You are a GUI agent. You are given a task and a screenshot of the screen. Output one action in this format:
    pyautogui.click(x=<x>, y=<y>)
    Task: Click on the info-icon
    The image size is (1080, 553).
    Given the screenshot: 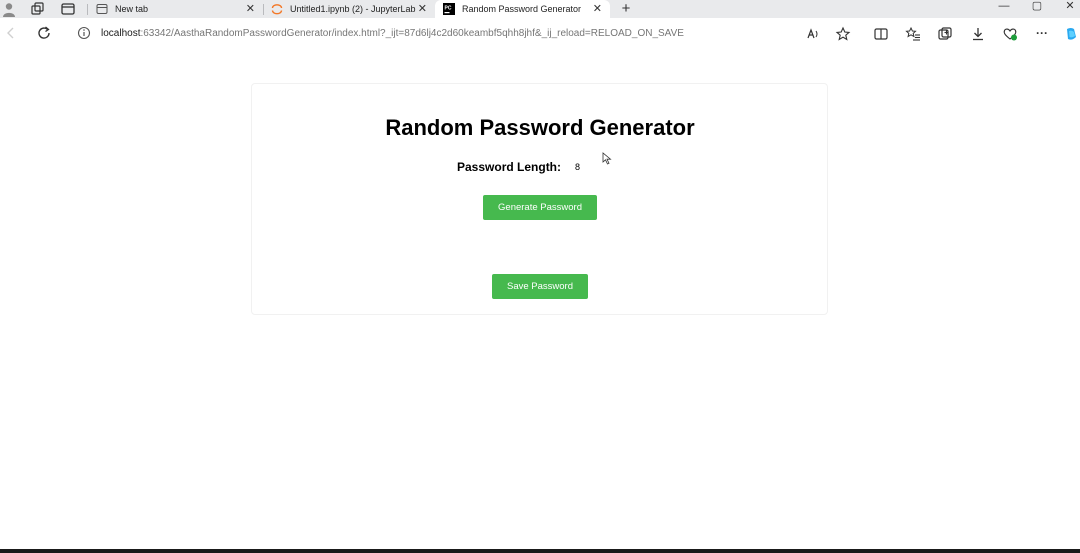 What is the action you would take?
    pyautogui.click(x=84, y=33)
    